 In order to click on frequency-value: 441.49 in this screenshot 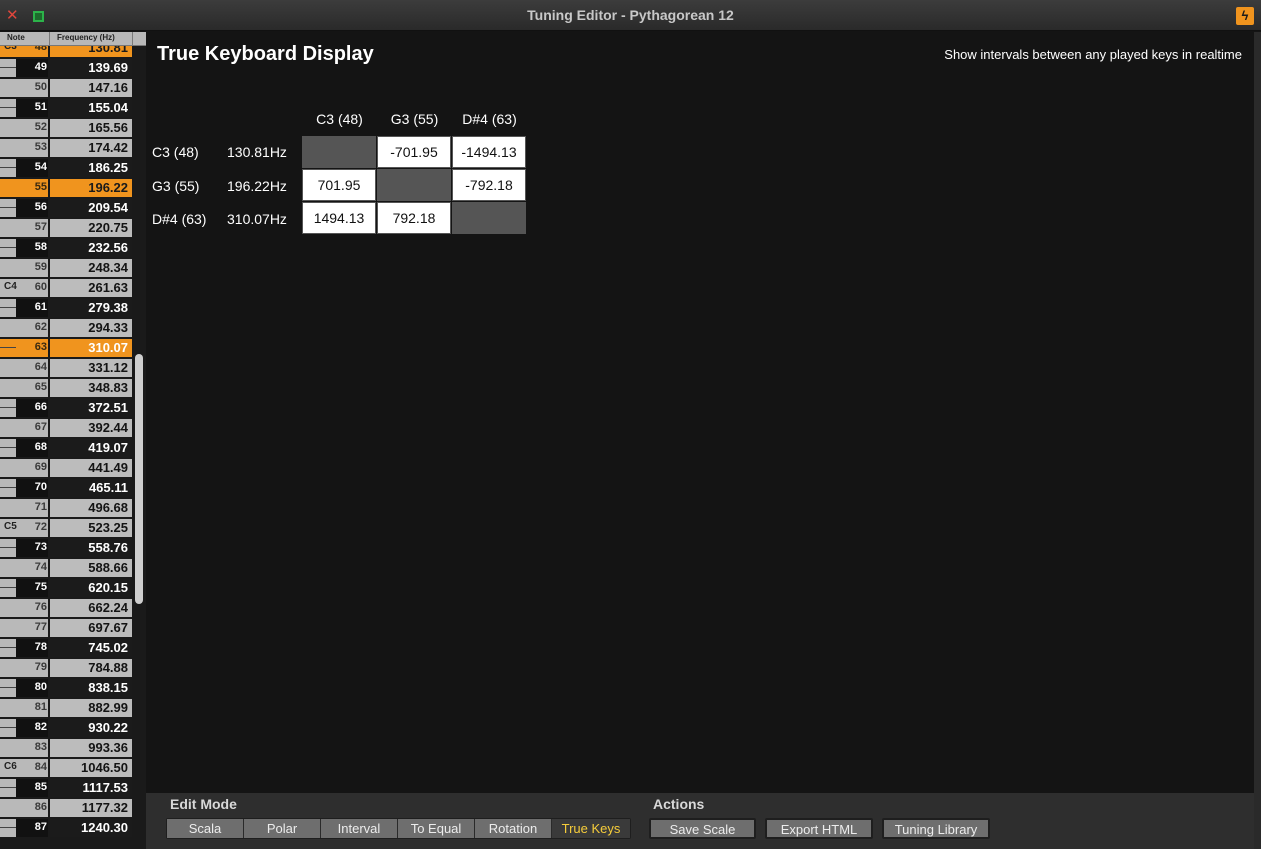, I will do `click(91, 468)`.